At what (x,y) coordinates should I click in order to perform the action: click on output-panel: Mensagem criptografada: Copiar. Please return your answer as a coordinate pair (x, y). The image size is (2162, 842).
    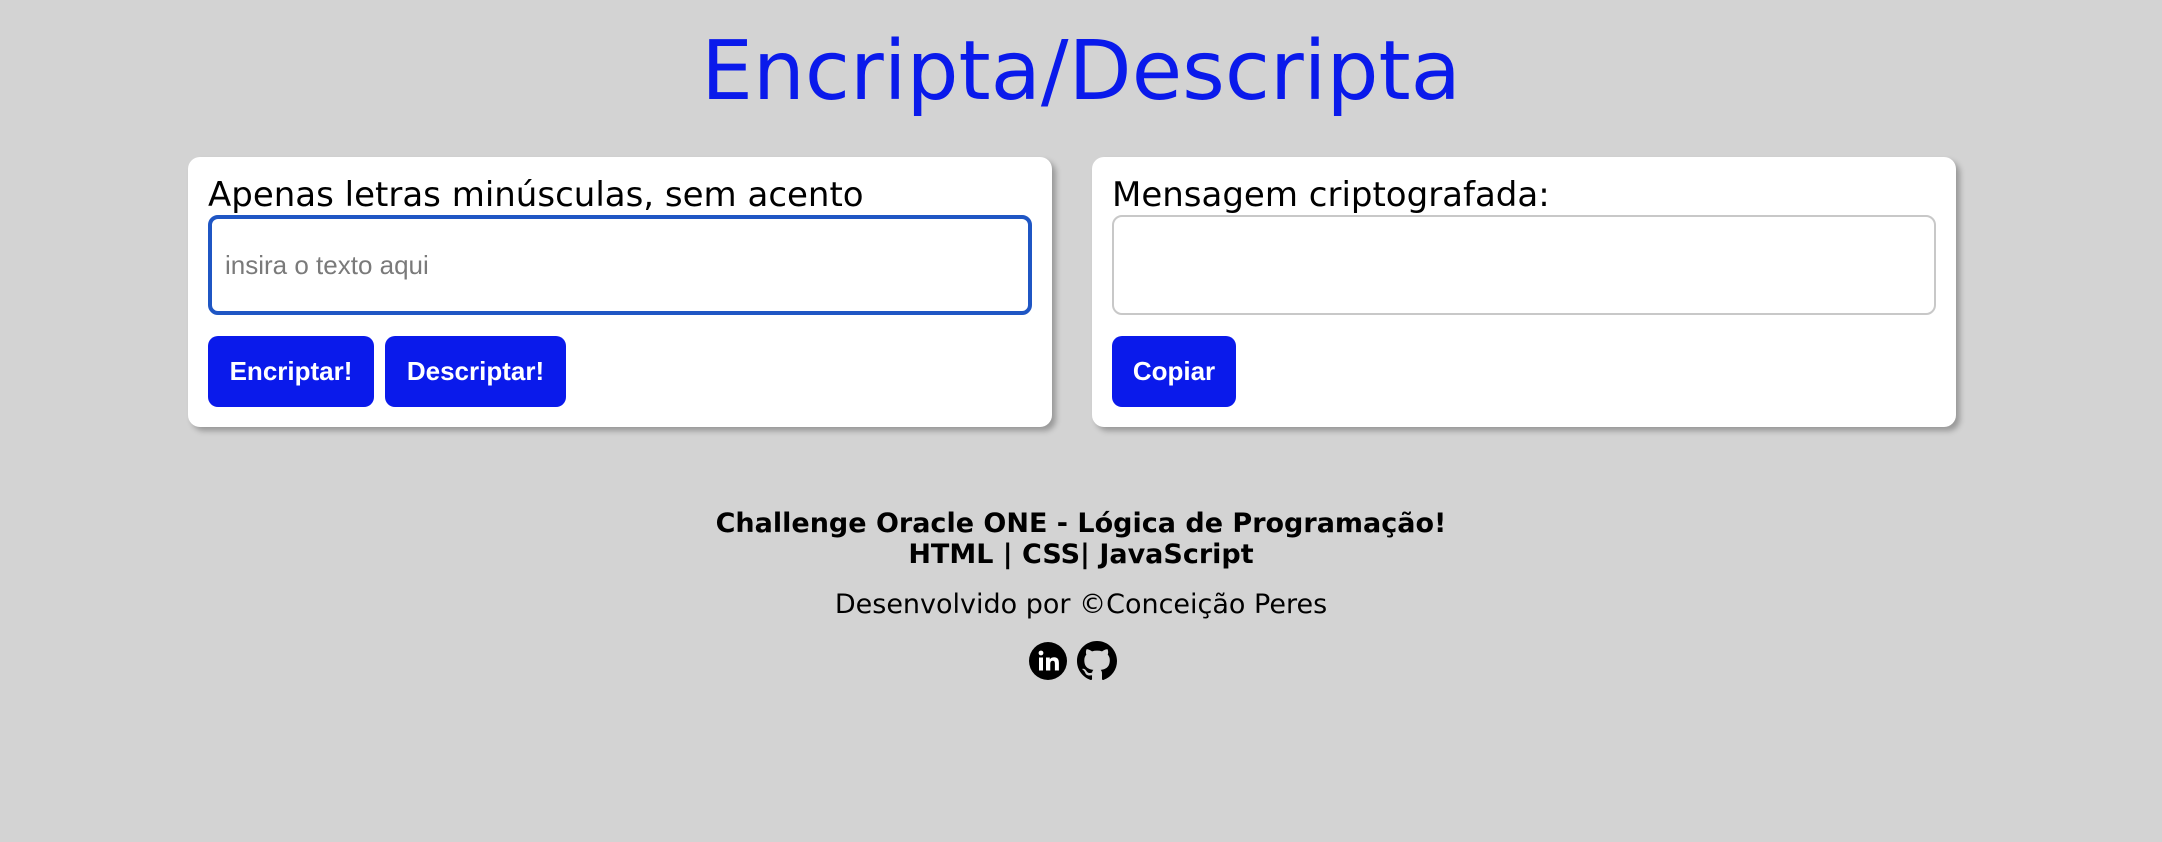
    Looking at the image, I should click on (1524, 292).